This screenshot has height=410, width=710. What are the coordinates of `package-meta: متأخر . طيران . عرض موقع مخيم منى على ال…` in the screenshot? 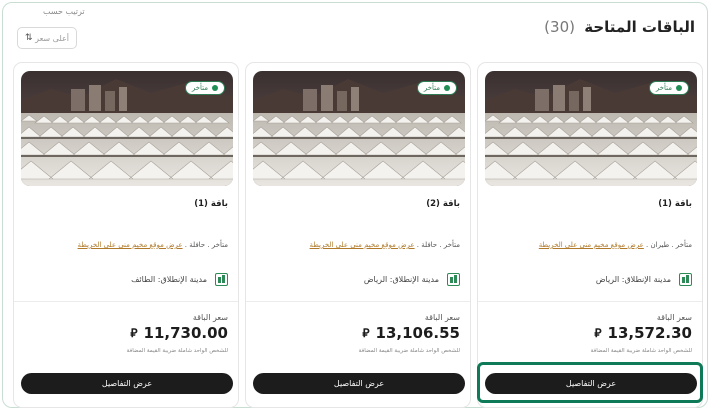 It's located at (615, 245).